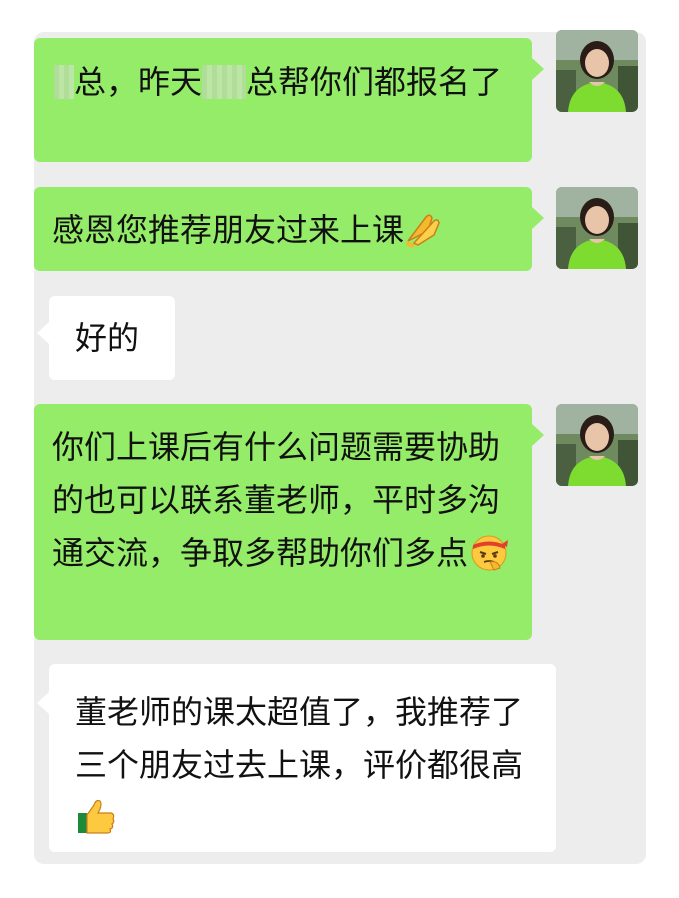 The width and height of the screenshot is (679, 898). I want to click on message-bubble: 好的, so click(112, 338).